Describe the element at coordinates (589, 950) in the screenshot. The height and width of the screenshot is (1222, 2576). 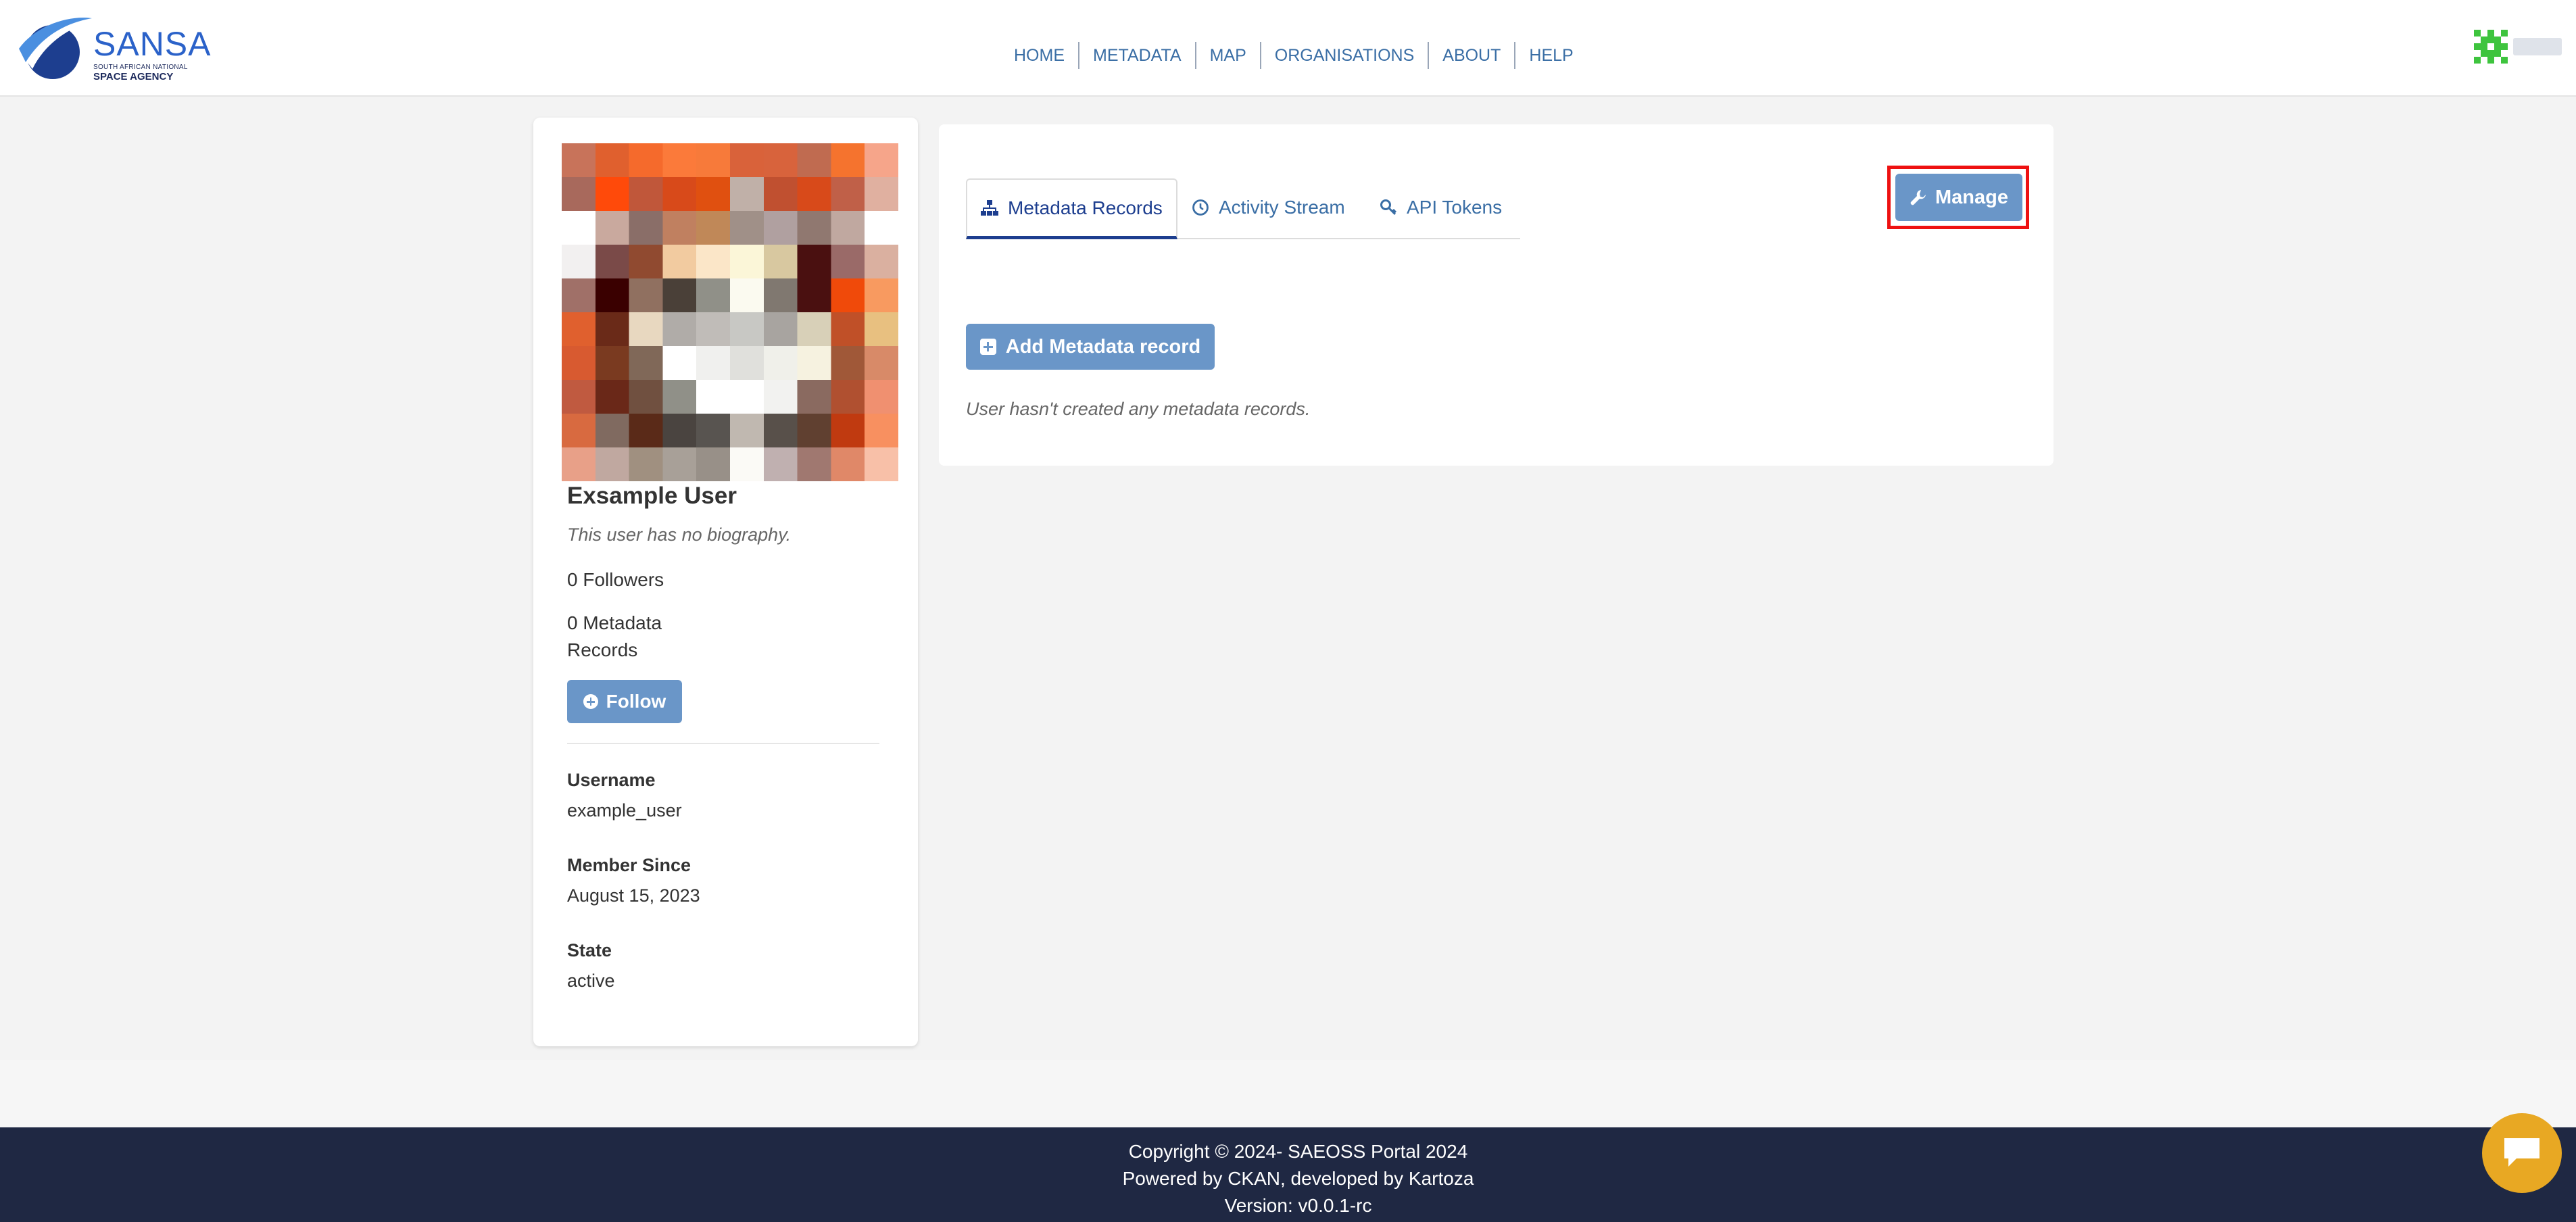
I see `state-label: State` at that location.